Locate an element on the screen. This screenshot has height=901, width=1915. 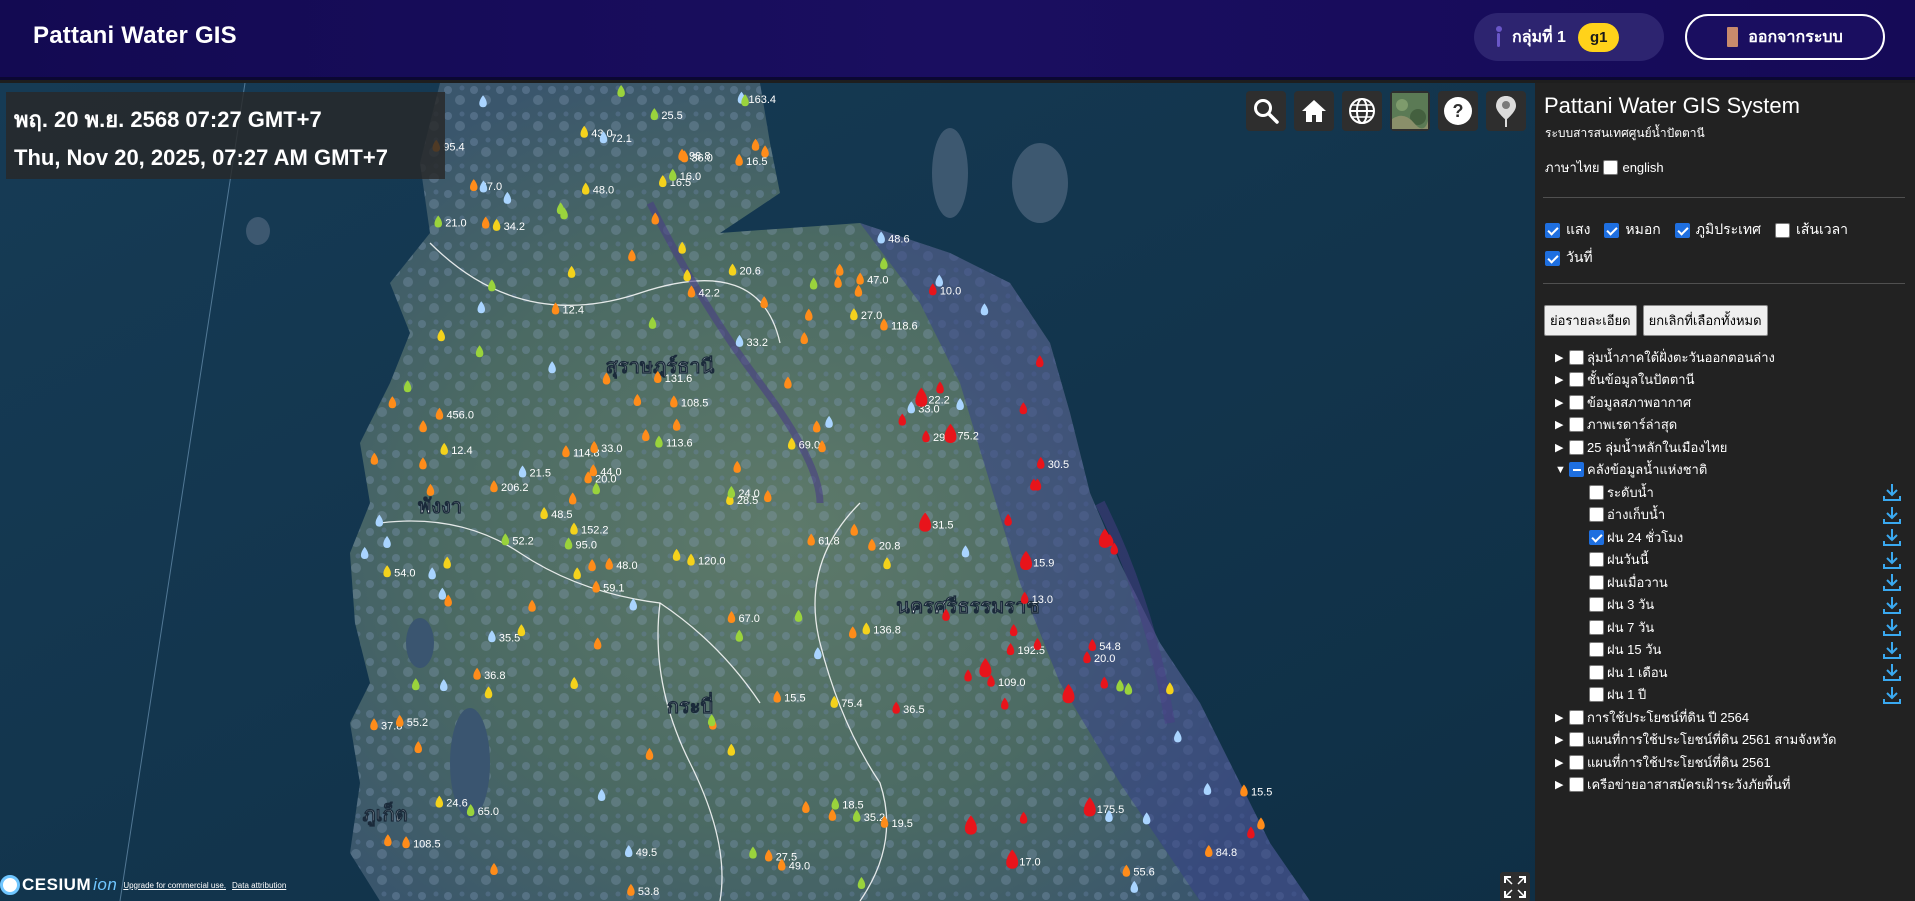
layer-group: ▶ การใช้ประโยชน์ที่ดิน ปี 2564 is located at coordinates (1730, 717).